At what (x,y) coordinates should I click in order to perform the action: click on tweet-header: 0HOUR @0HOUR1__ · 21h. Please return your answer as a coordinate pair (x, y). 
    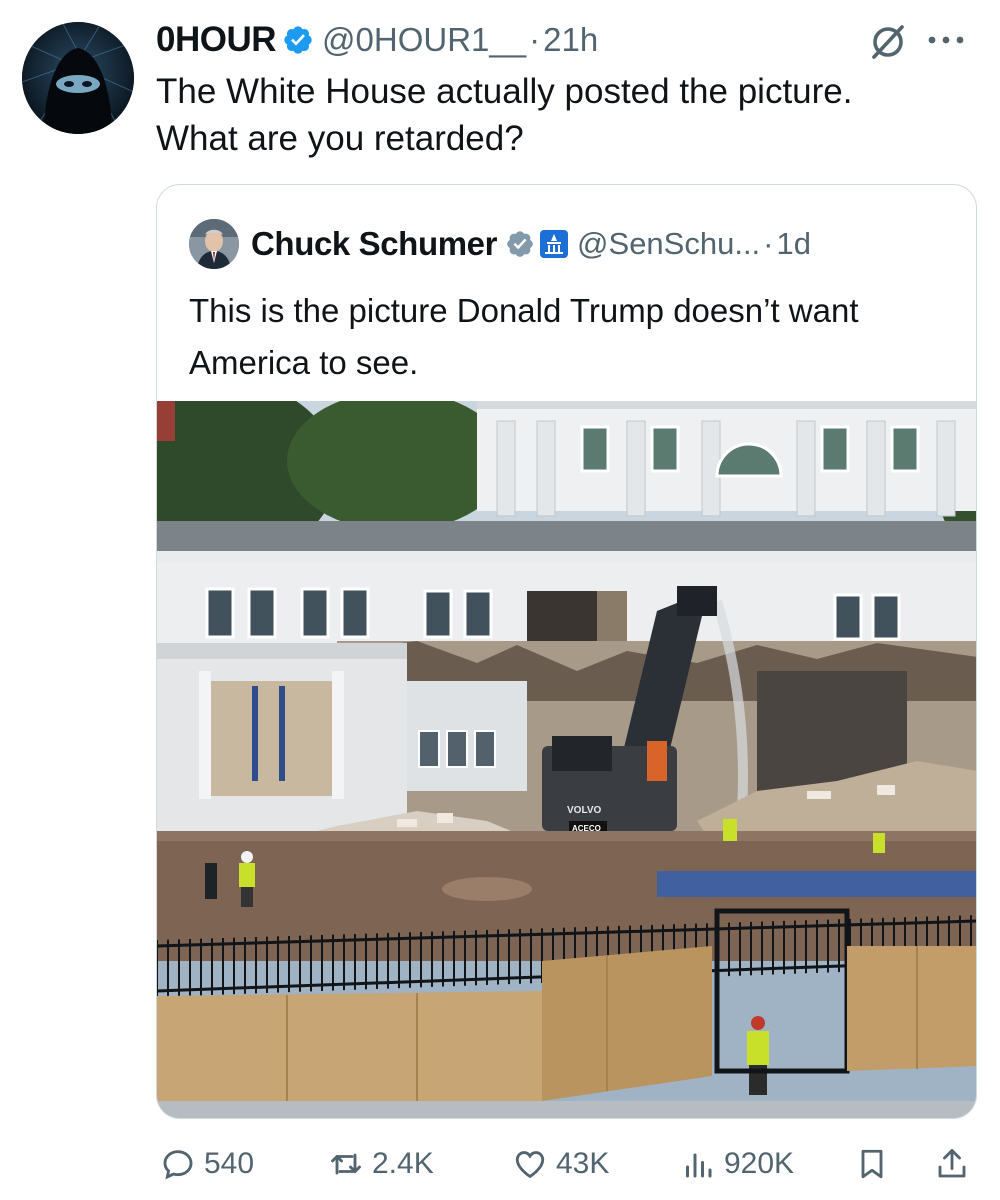
    Looking at the image, I should click on (377, 40).